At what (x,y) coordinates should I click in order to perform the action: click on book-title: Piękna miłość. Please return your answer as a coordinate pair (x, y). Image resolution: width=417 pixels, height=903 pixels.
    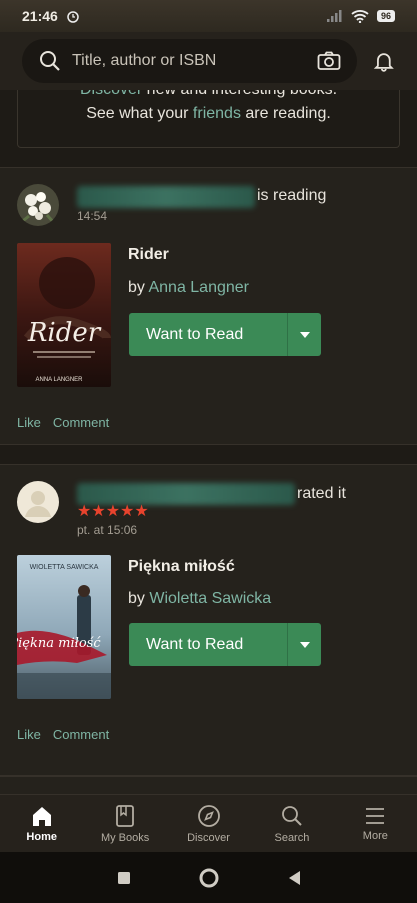
    Looking at the image, I should click on (181, 567).